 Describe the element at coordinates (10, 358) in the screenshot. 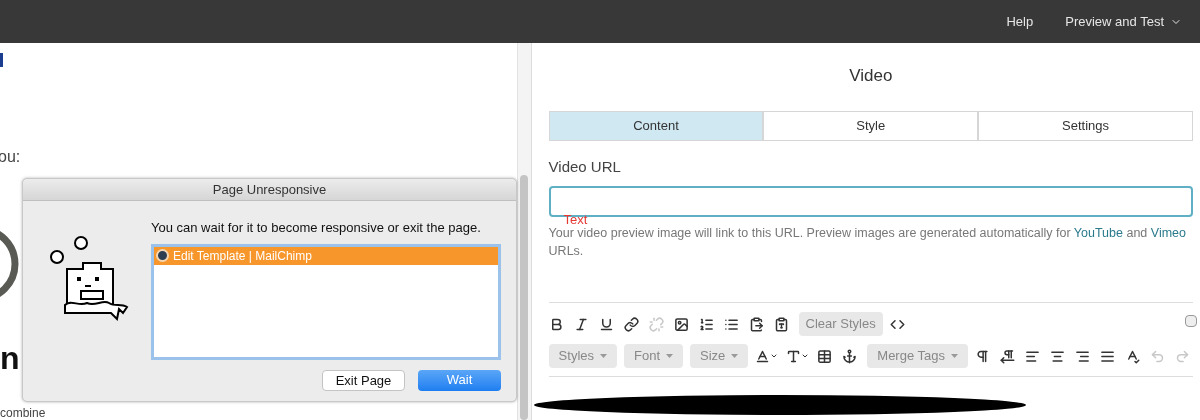

I see `heading-text: n` at that location.